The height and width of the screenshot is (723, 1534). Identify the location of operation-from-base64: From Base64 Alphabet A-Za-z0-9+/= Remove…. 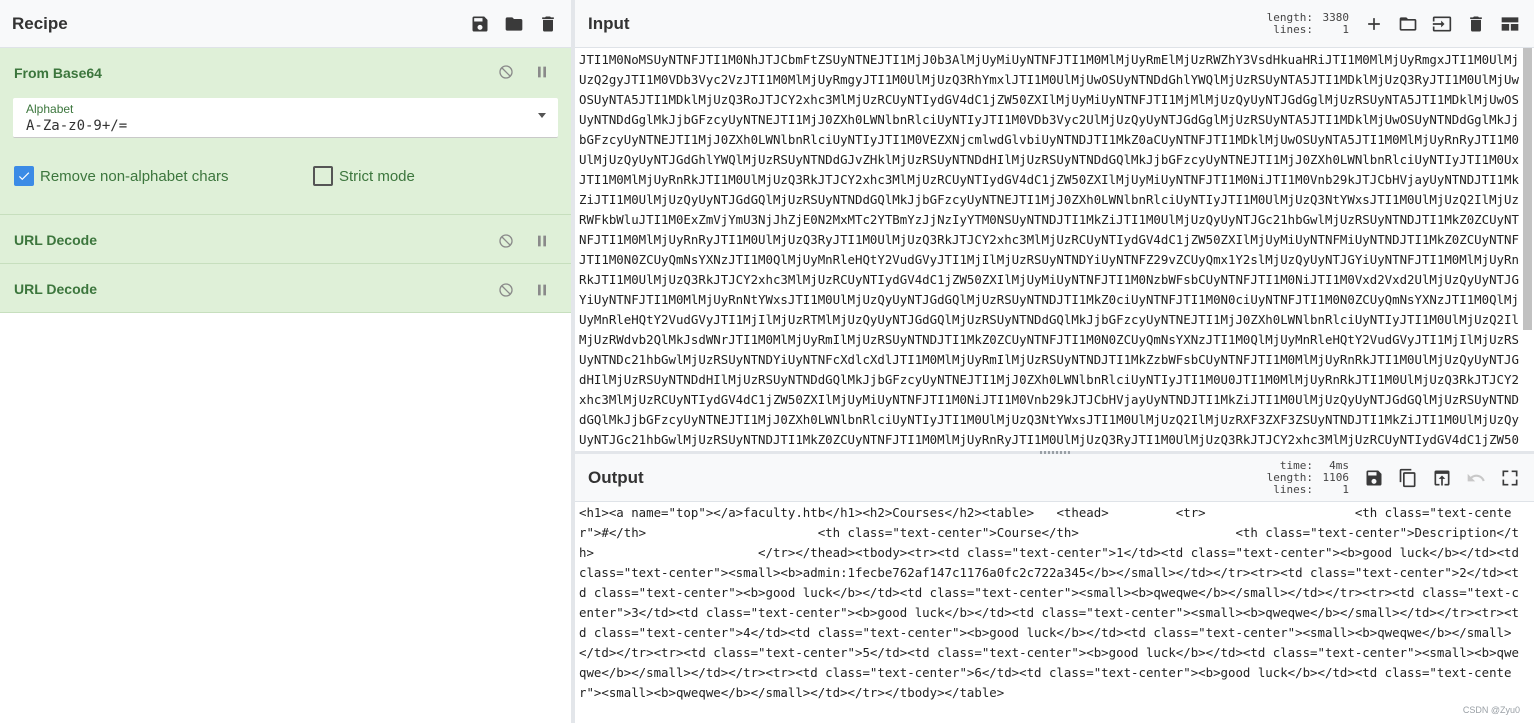
(285, 131).